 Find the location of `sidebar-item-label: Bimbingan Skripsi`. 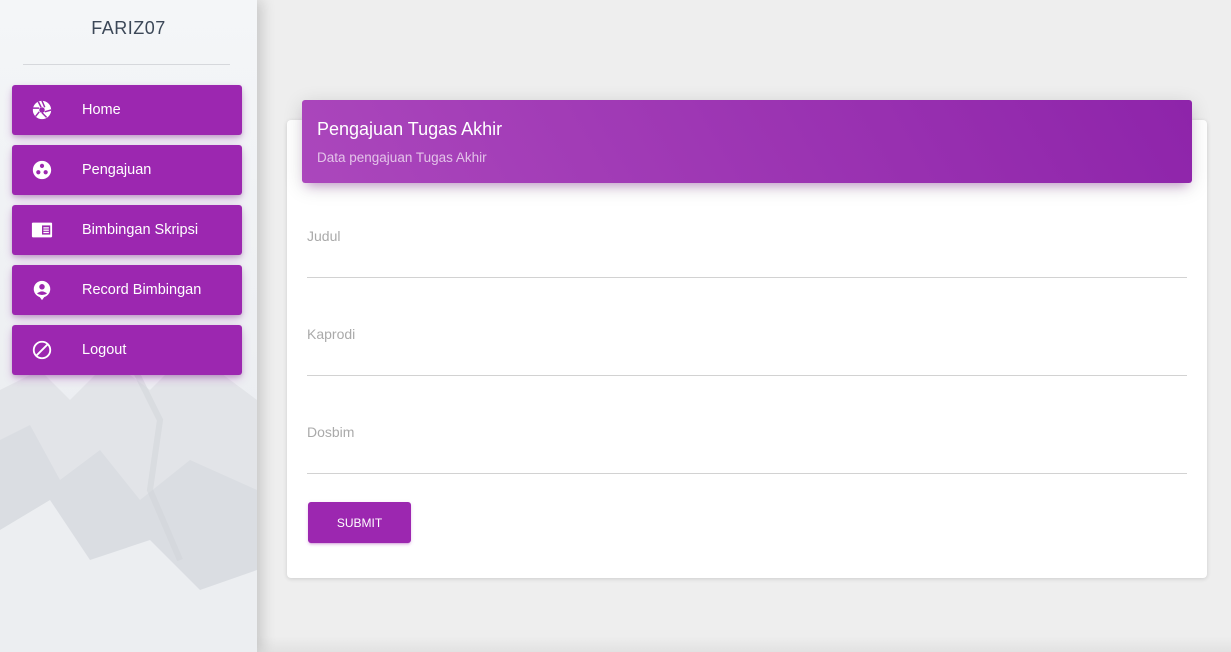

sidebar-item-label: Bimbingan Skripsi is located at coordinates (140, 230).